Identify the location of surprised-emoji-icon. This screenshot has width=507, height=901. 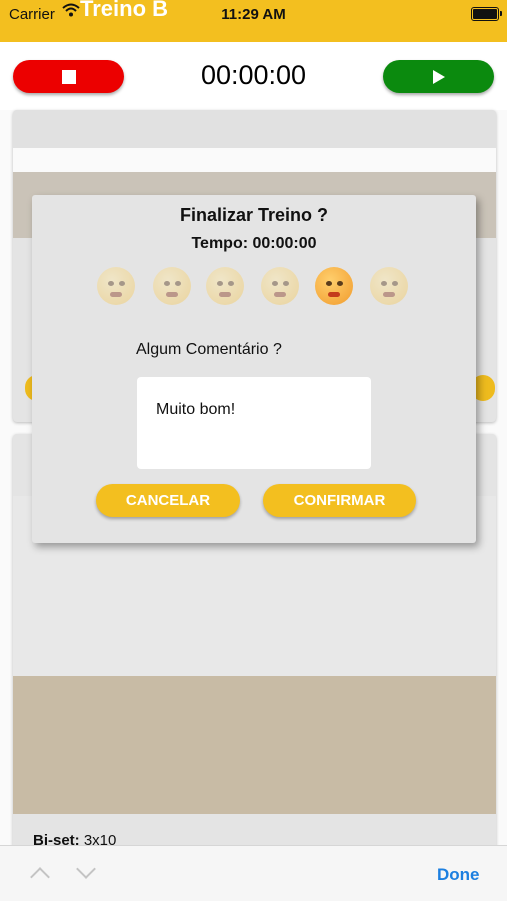
(280, 286).